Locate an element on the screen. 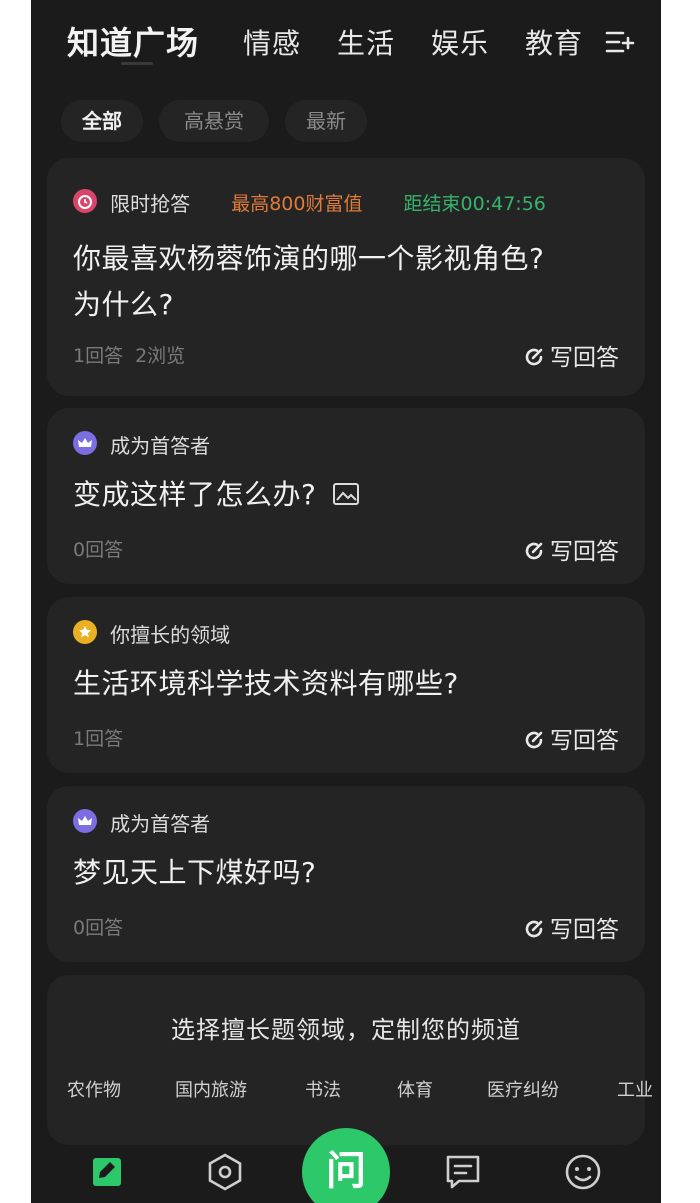 This screenshot has height=1203, width=700. filter-high-reward: 高悬赏 is located at coordinates (214, 121).